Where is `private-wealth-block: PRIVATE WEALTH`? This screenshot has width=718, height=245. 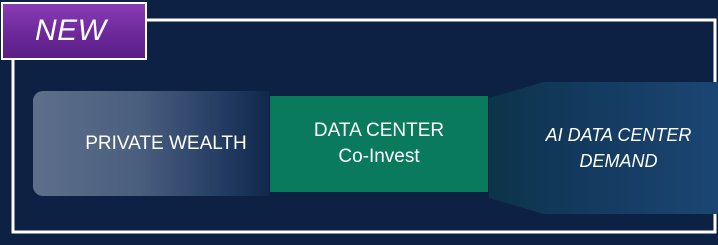
private-wealth-block: PRIVATE WEALTH is located at coordinates (151, 143).